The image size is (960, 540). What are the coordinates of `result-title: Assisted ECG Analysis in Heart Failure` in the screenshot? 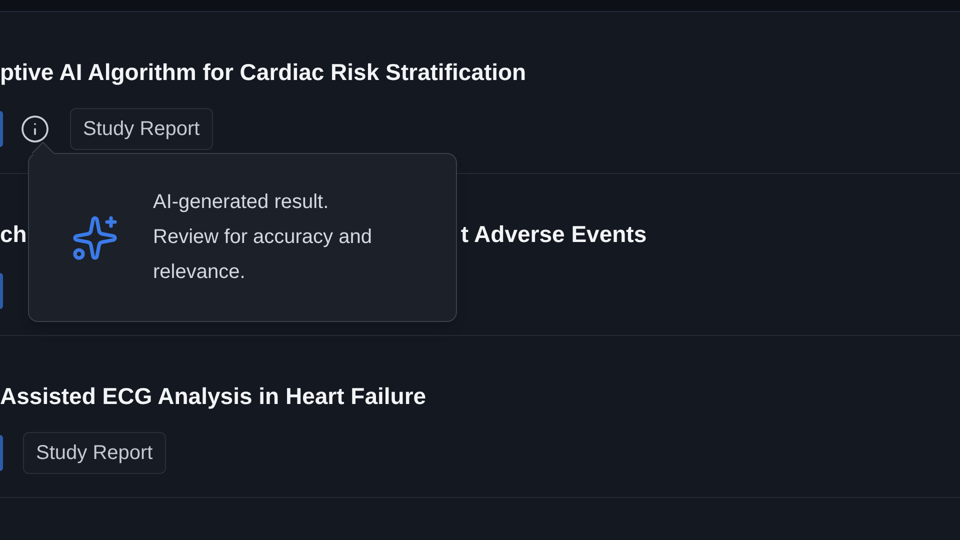 It's located at (213, 396).